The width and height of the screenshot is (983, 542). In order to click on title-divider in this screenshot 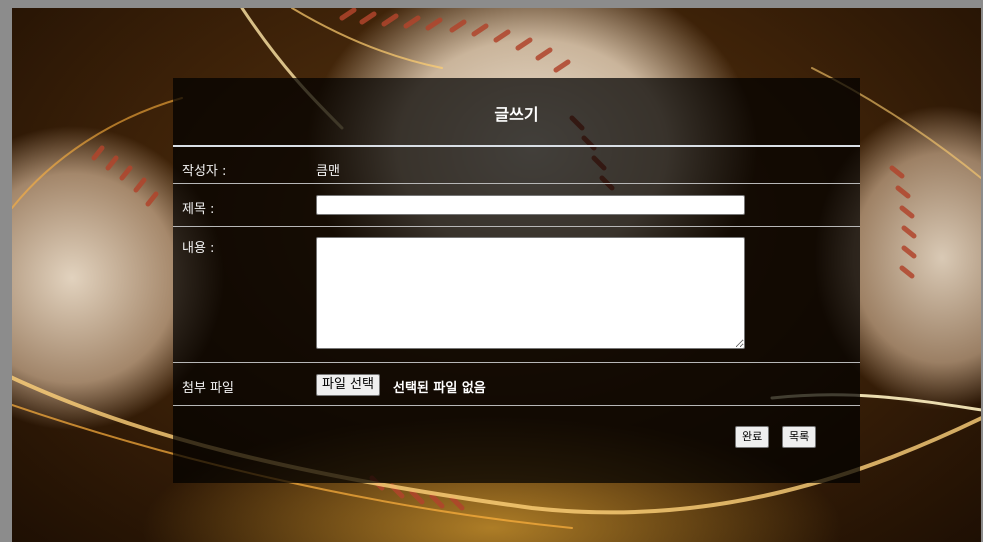, I will do `click(516, 146)`.